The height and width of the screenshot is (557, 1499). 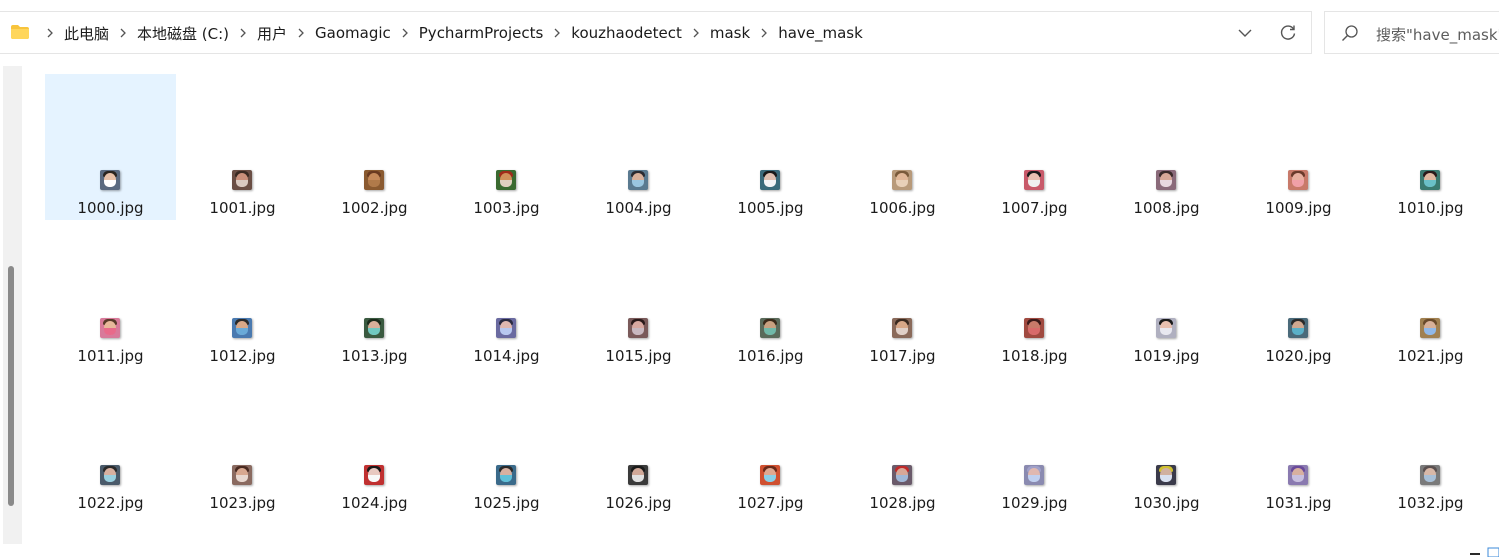 What do you see at coordinates (1484, 552) in the screenshot?
I see `view-toggle-icon` at bounding box center [1484, 552].